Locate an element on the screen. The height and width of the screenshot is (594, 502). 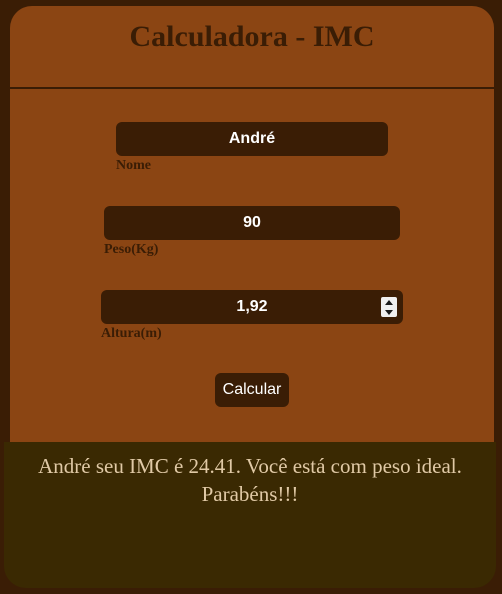
peso-input-value: 90 is located at coordinates (252, 222).